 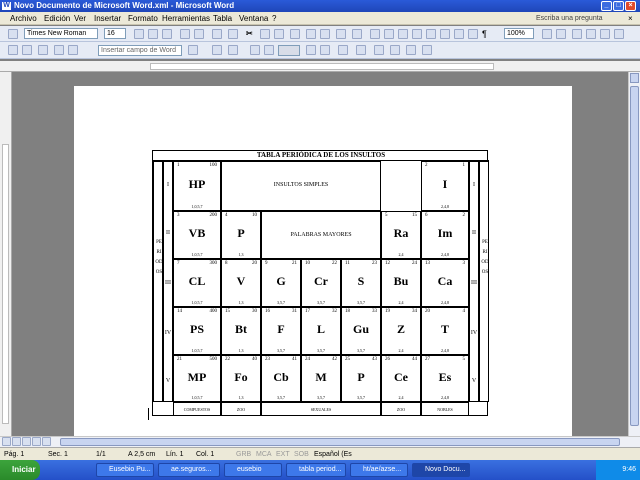 I want to click on find-entry-icon, so click(x=343, y=50).